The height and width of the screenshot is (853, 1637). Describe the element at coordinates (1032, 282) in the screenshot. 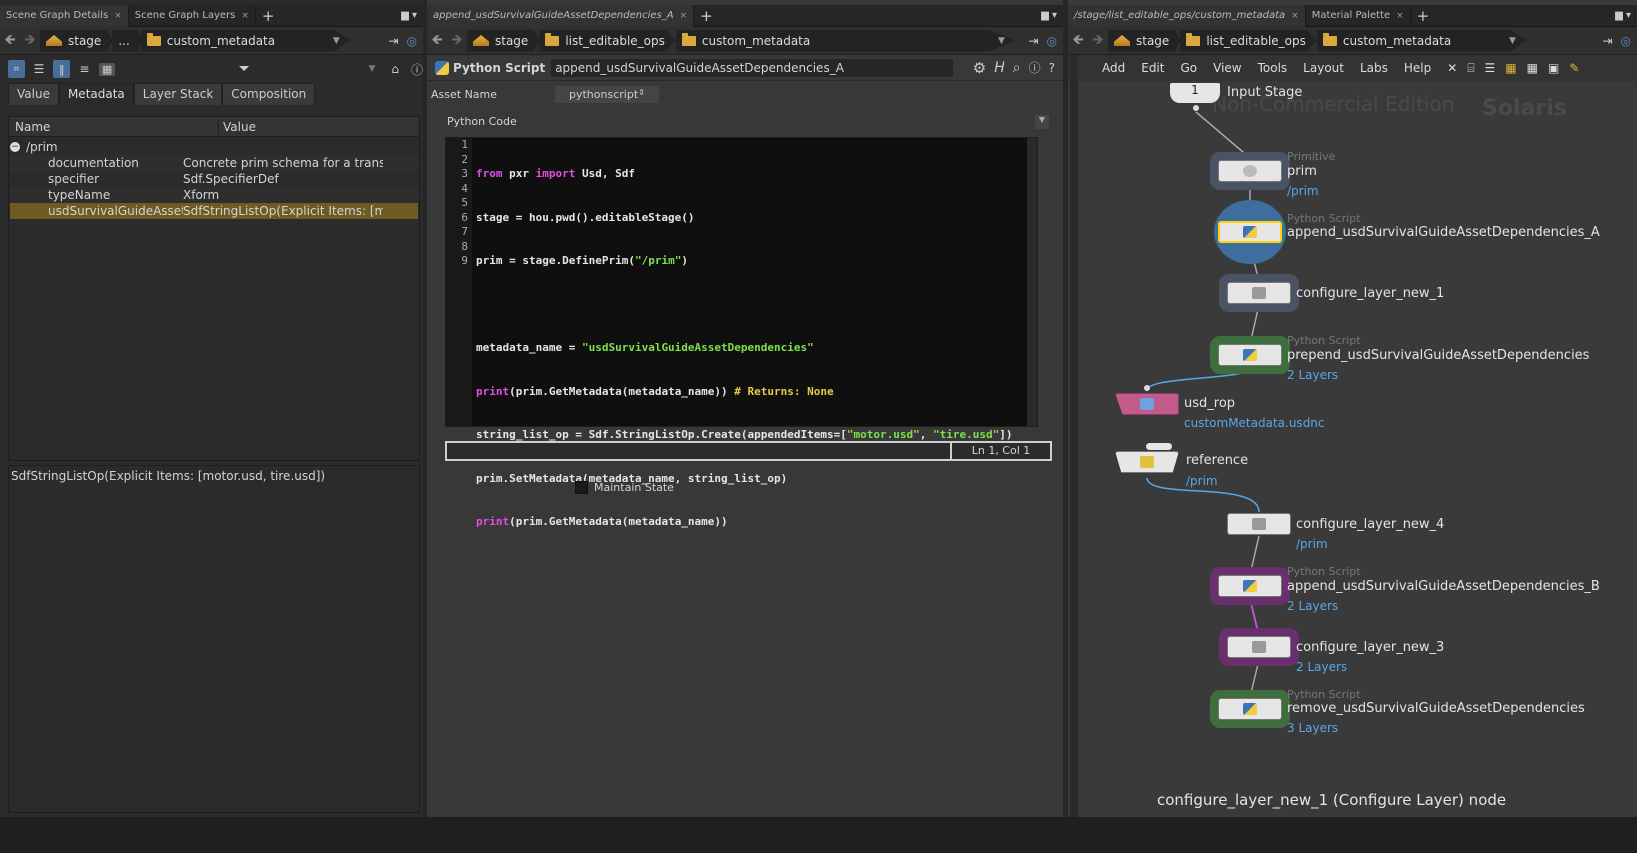

I see `scrollbar` at that location.